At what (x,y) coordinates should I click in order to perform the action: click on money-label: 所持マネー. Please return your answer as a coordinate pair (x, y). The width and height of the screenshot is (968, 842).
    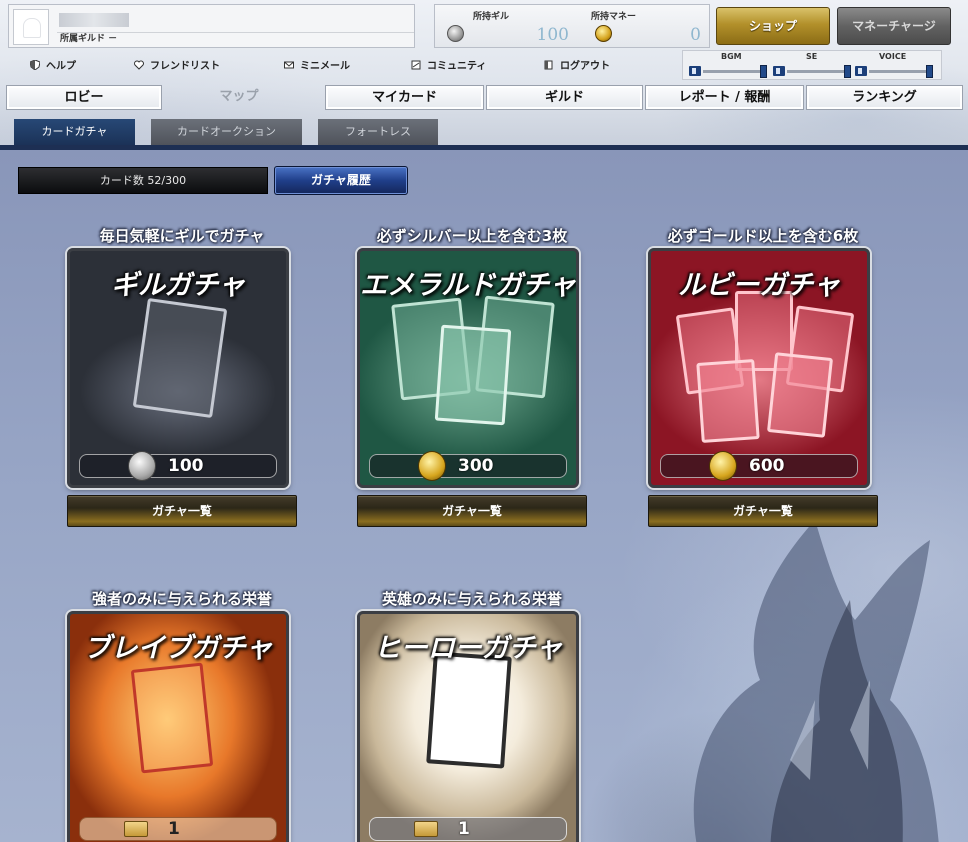
    Looking at the image, I should click on (614, 17).